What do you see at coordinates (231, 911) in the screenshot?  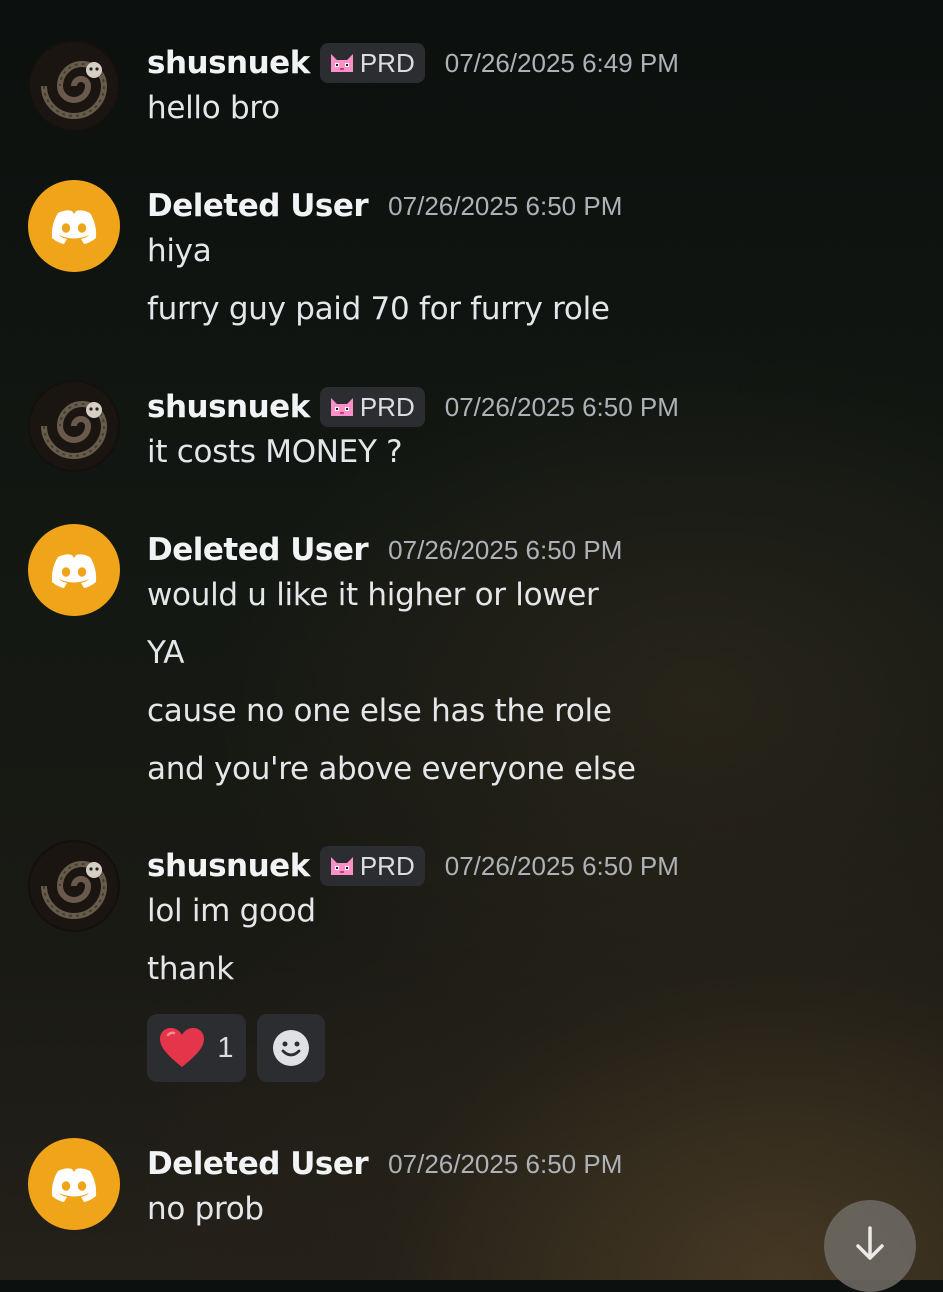 I see `message-text: lol im good` at bounding box center [231, 911].